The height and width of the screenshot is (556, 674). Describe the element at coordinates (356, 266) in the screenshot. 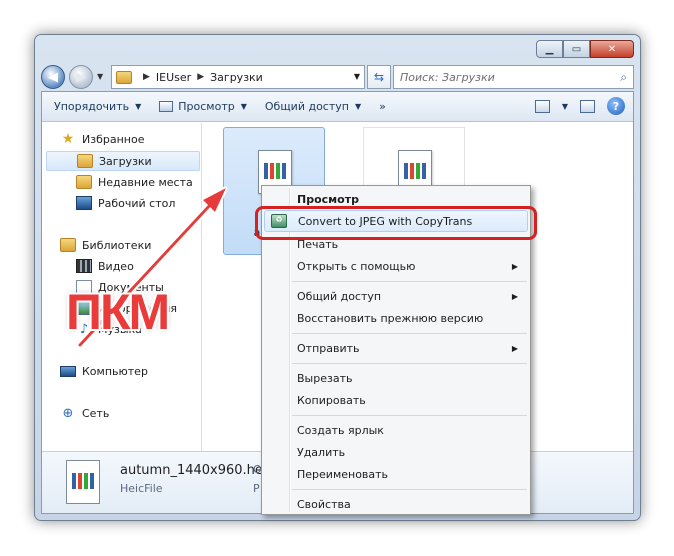

I see `menu-item-label: Открыть с помощью` at that location.